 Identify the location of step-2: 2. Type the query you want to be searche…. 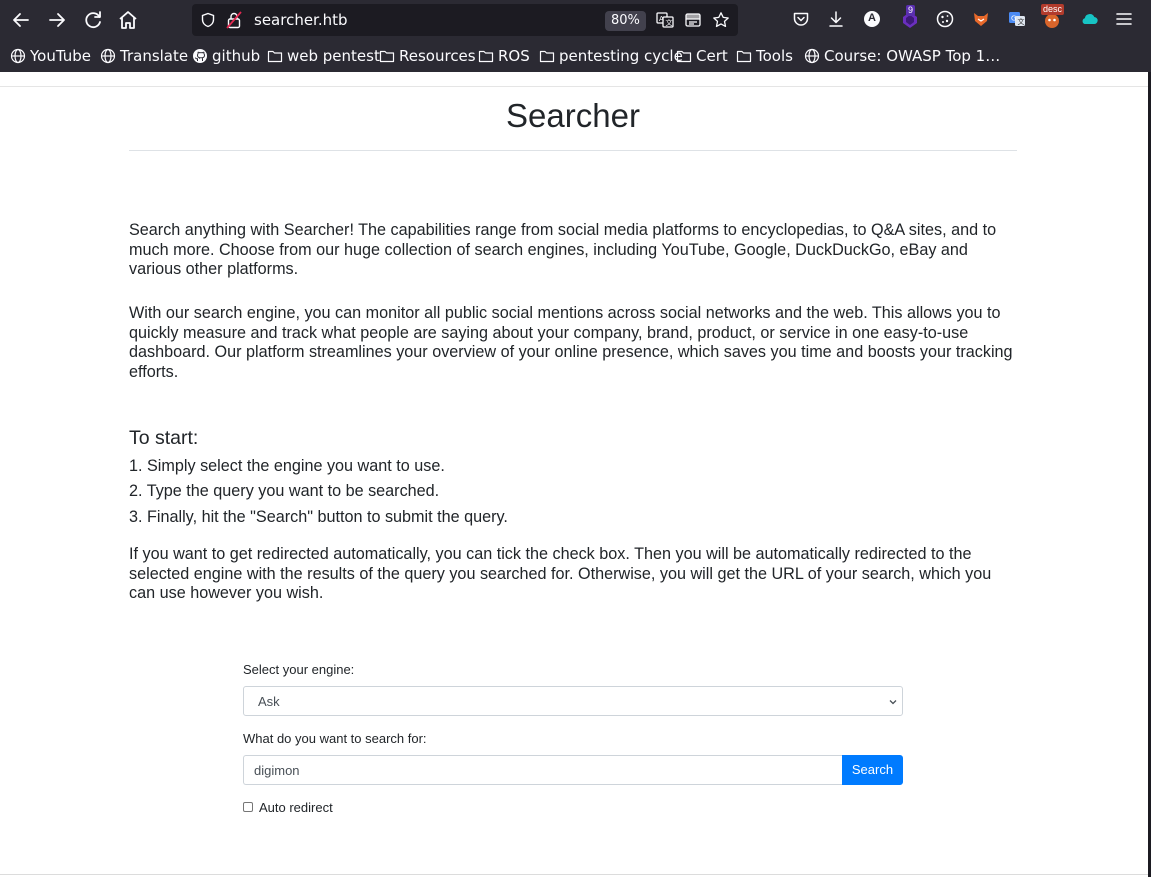
(284, 491).